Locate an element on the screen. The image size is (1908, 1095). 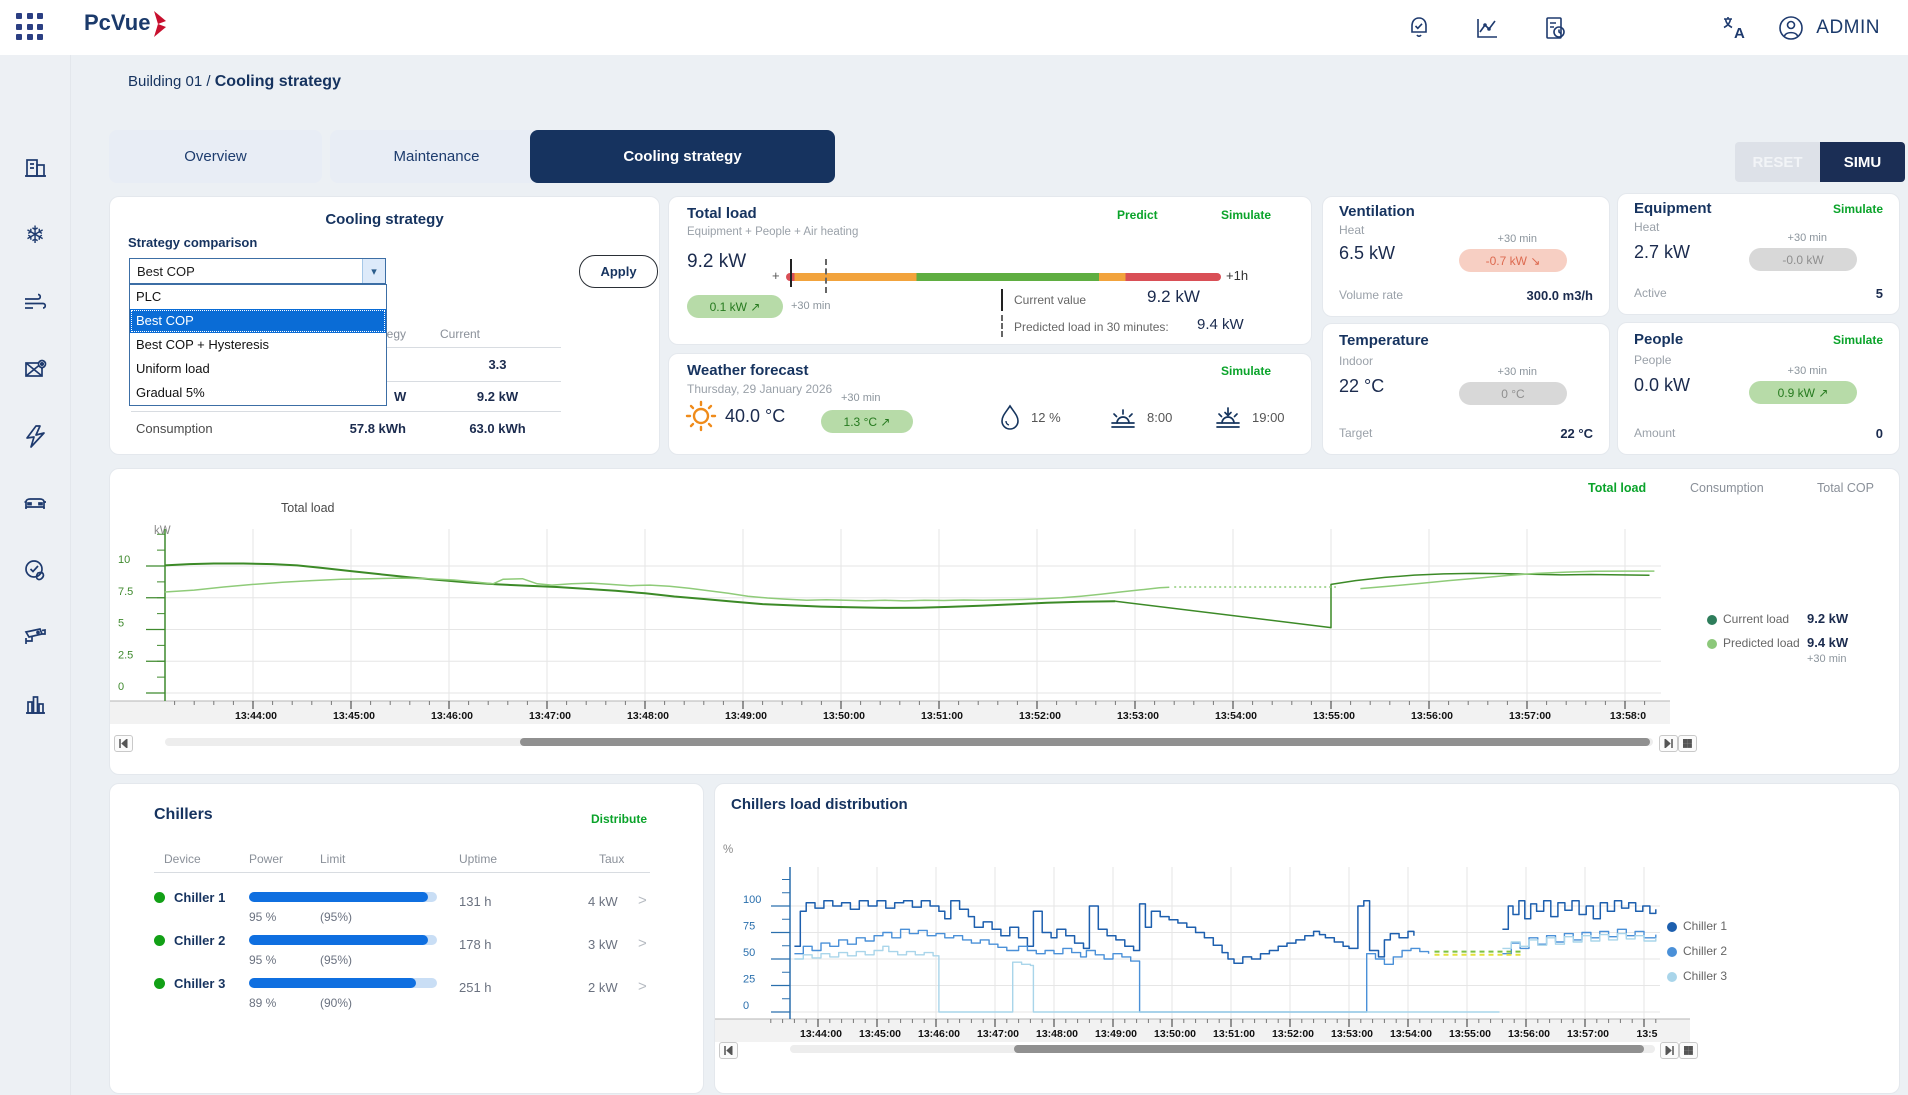
predict-link: Predict is located at coordinates (1137, 215).